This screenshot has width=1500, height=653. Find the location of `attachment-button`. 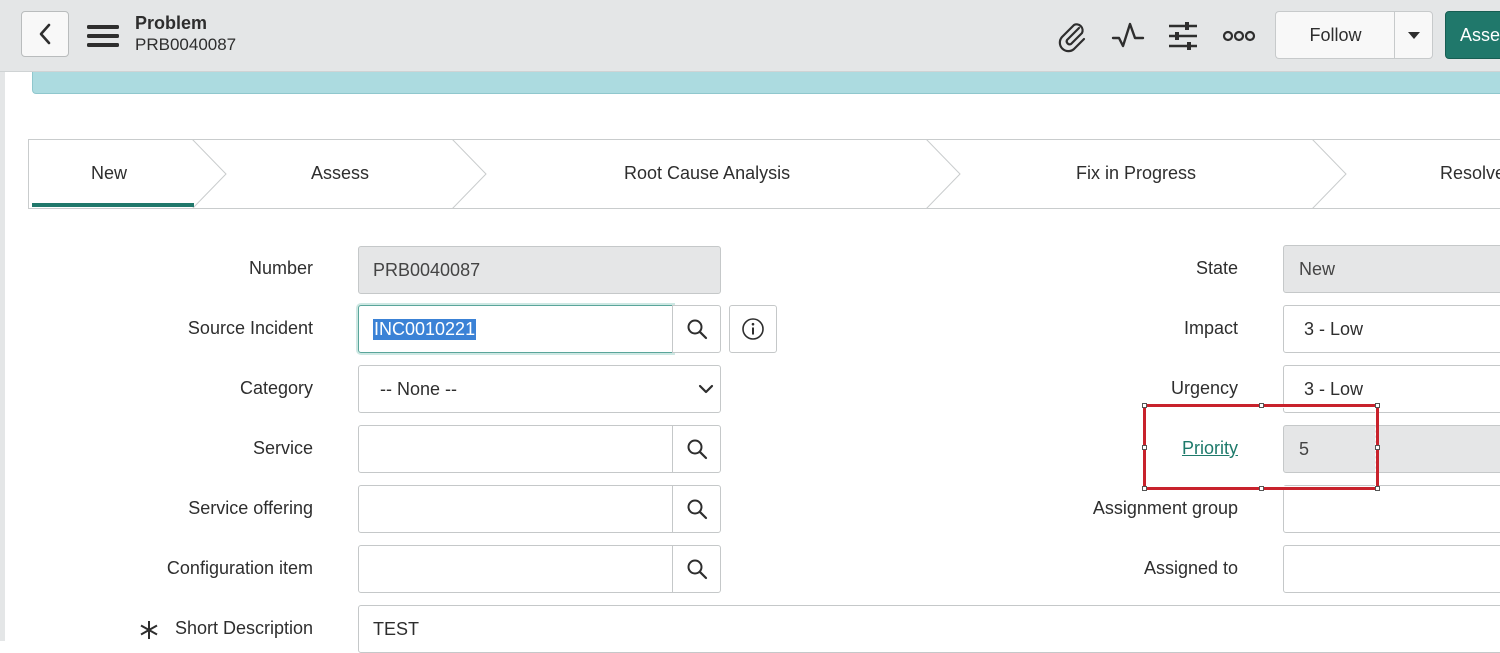

attachment-button is located at coordinates (1072, 36).